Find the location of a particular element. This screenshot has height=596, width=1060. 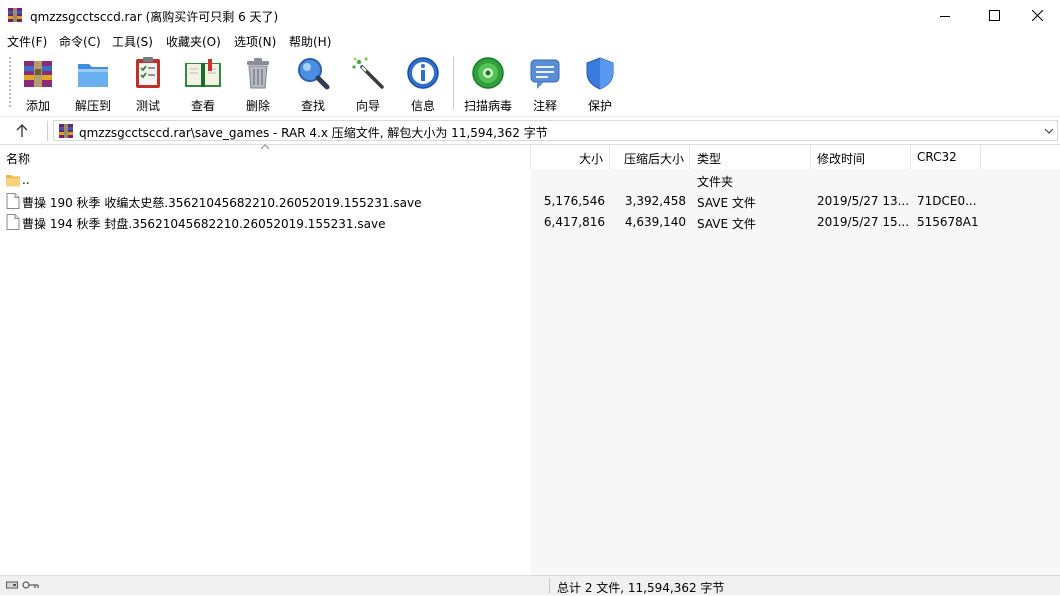

column-header-name: 名称 is located at coordinates (265, 157).